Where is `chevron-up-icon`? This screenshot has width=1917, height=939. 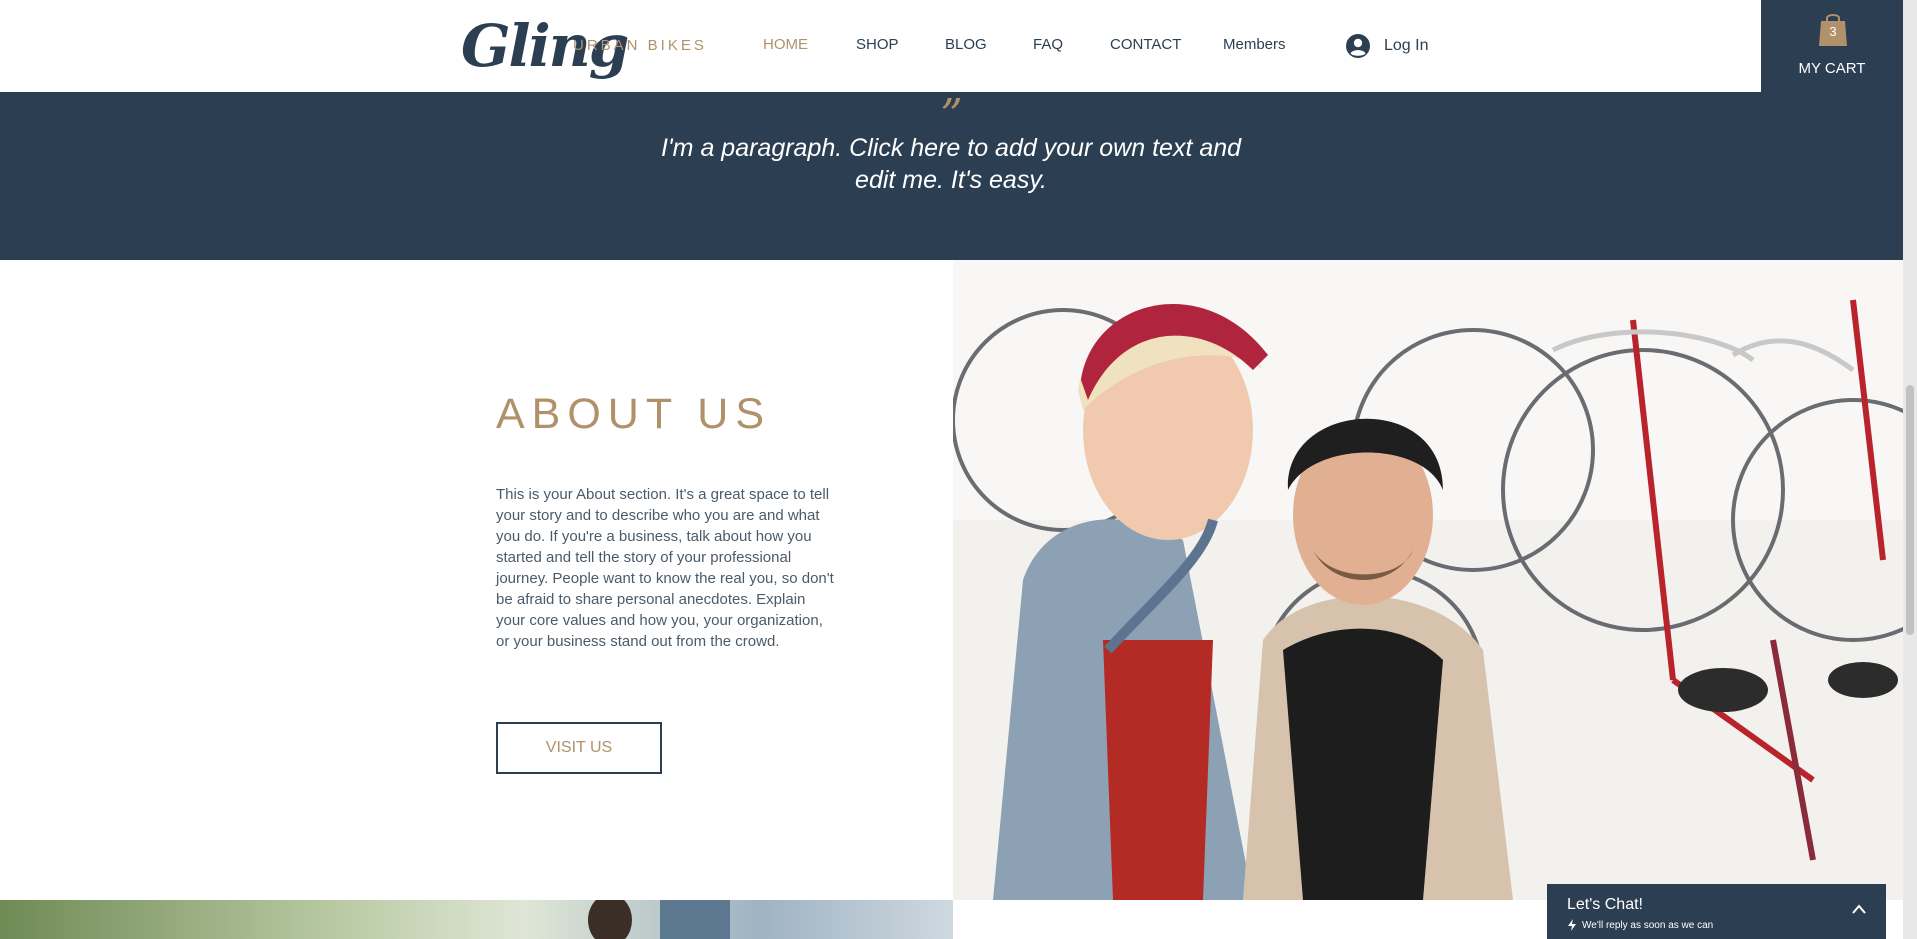
chevron-up-icon is located at coordinates (1859, 909).